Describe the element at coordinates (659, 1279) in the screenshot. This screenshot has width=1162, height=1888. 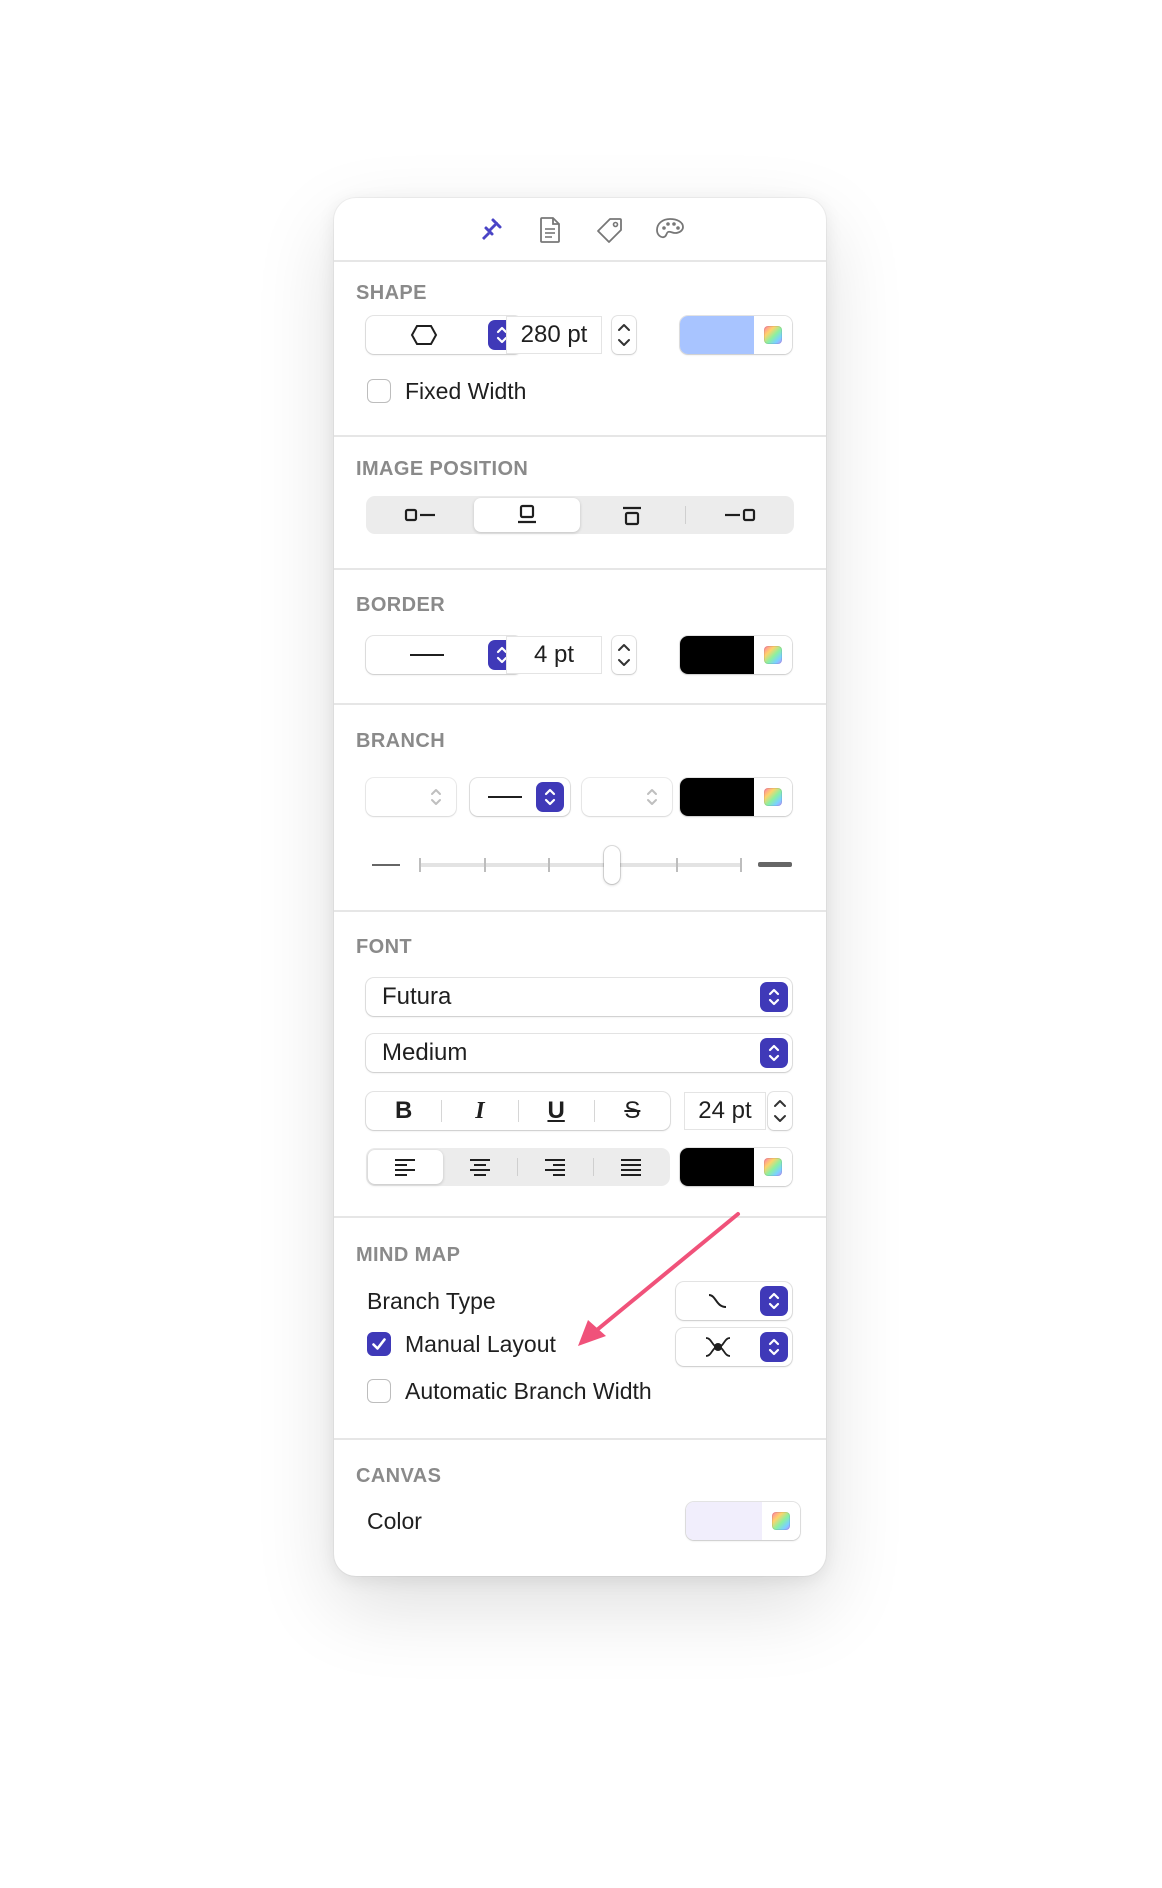
I see `annotation-arrow` at that location.